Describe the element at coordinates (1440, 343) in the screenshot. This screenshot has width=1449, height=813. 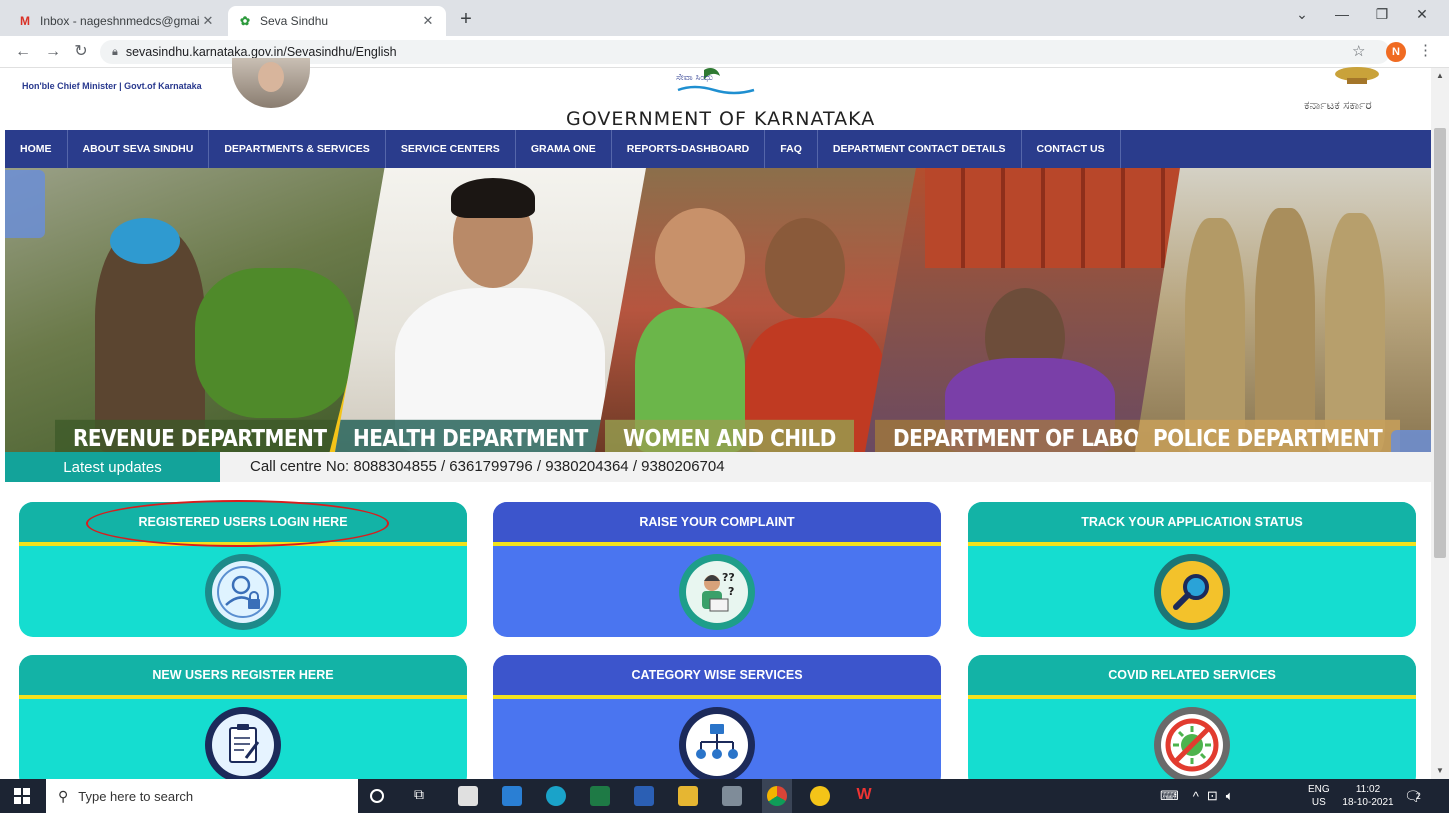
I see `scroll-thumb` at that location.